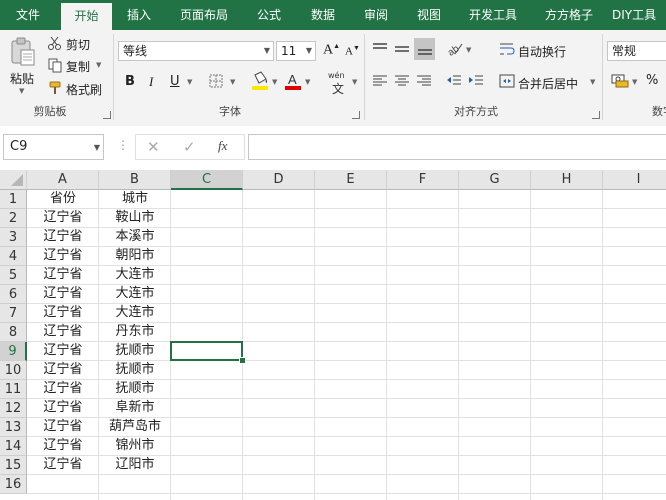  What do you see at coordinates (402, 81) in the screenshot?
I see `align-center-icon` at bounding box center [402, 81].